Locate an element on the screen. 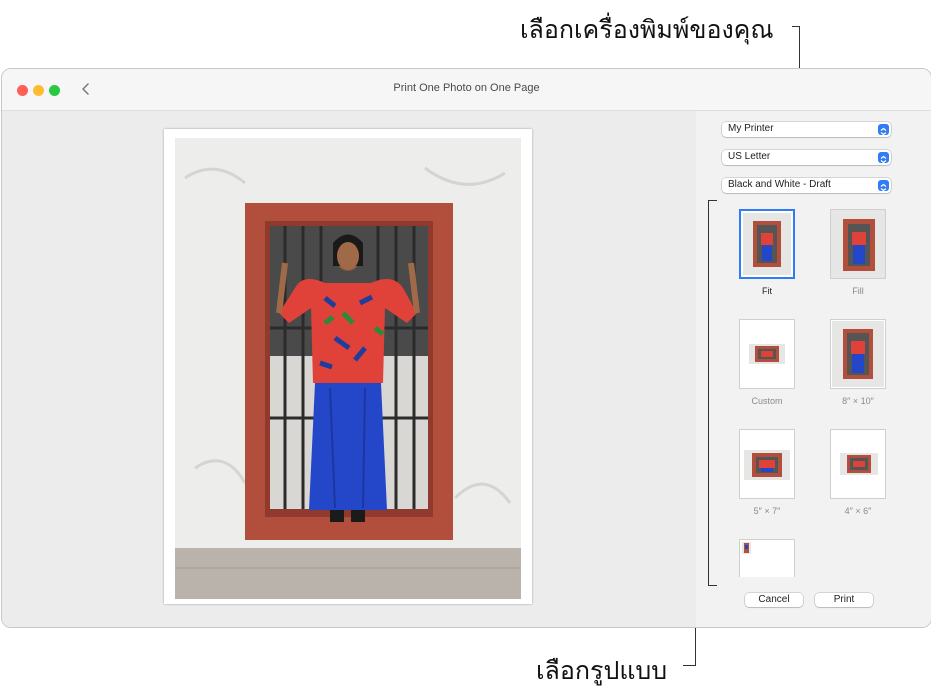 The image size is (931, 692). layout-option-label: 4″ × 6″ is located at coordinates (858, 511).